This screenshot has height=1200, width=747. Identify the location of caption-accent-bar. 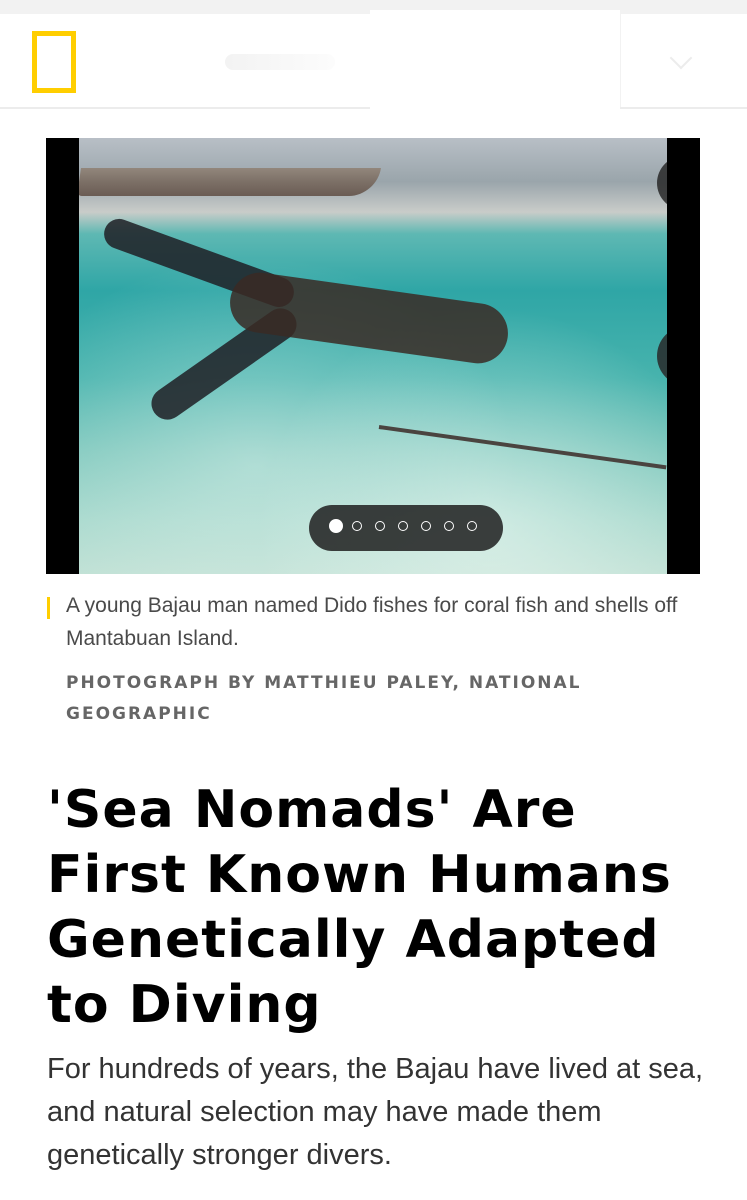
(48, 608).